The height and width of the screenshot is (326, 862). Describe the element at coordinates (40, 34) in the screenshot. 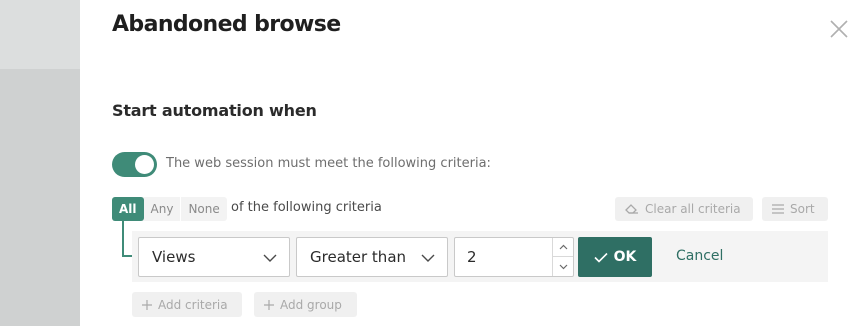

I see `overlay-top-block` at that location.